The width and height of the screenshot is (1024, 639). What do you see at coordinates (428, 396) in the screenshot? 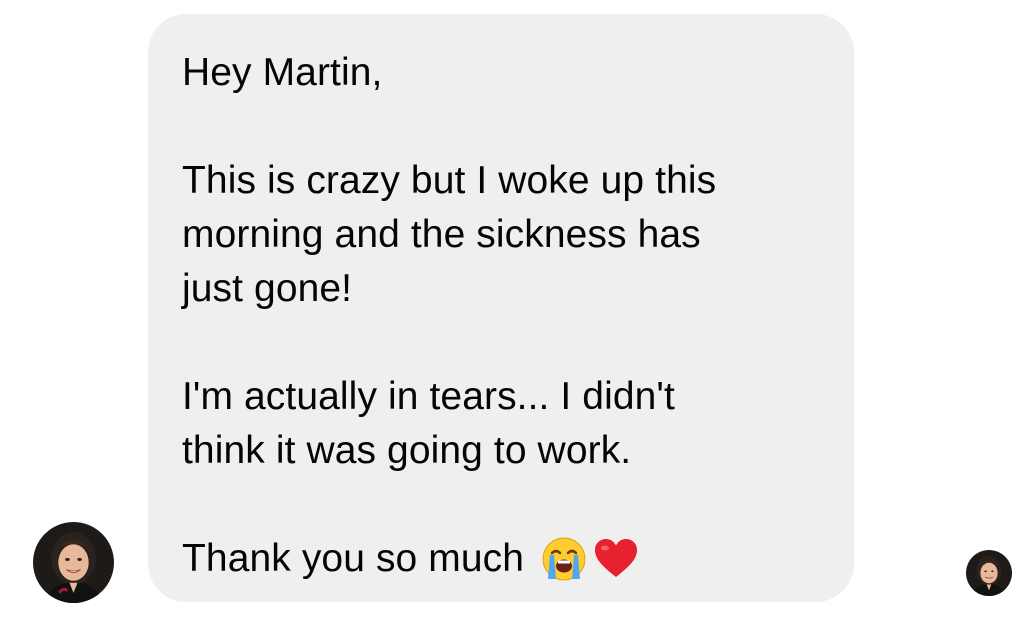
I see `message-line: I'm actually in tears... I didn't` at bounding box center [428, 396].